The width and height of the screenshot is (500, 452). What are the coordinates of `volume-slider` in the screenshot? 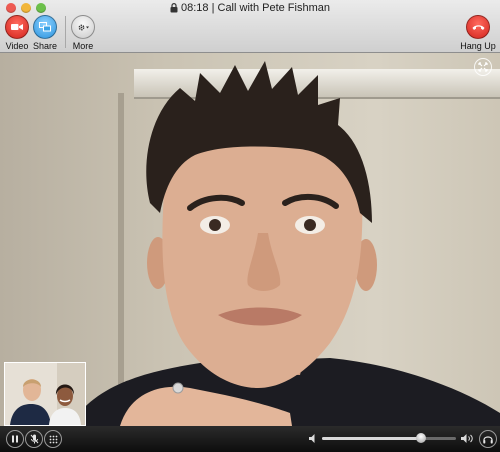 It's located at (389, 438).